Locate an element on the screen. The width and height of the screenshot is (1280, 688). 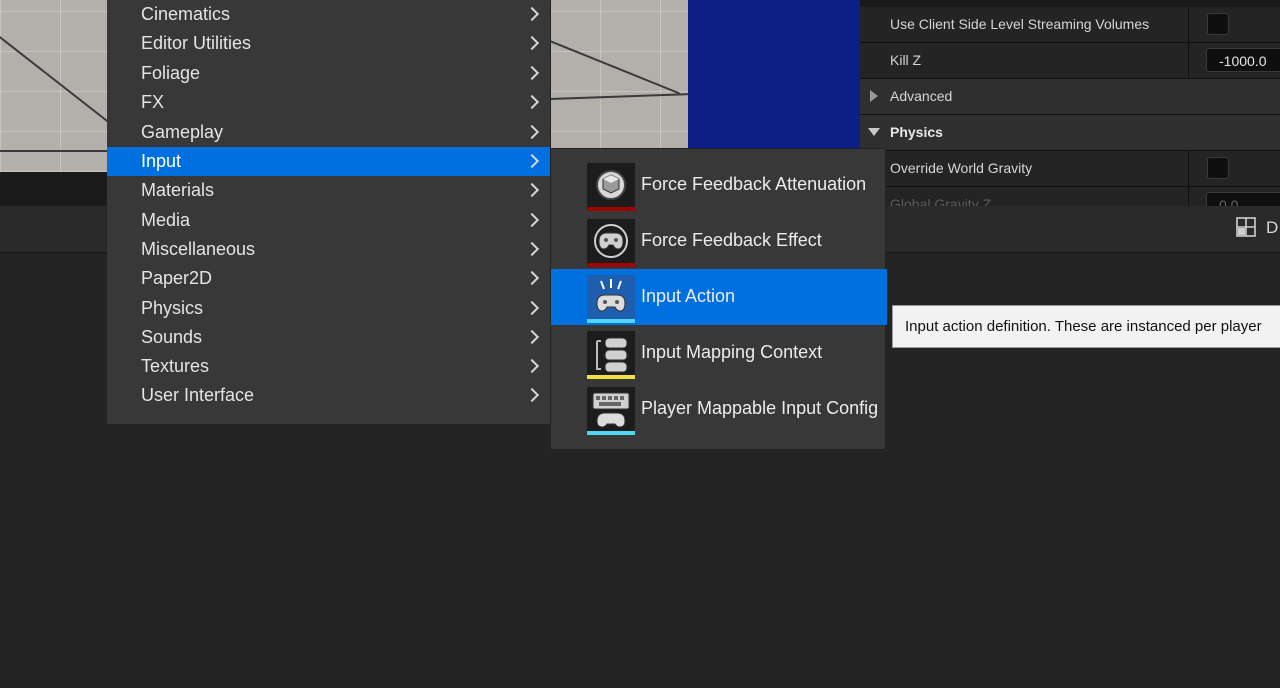
menu-item-label: Gameplay is located at coordinates (182, 132).